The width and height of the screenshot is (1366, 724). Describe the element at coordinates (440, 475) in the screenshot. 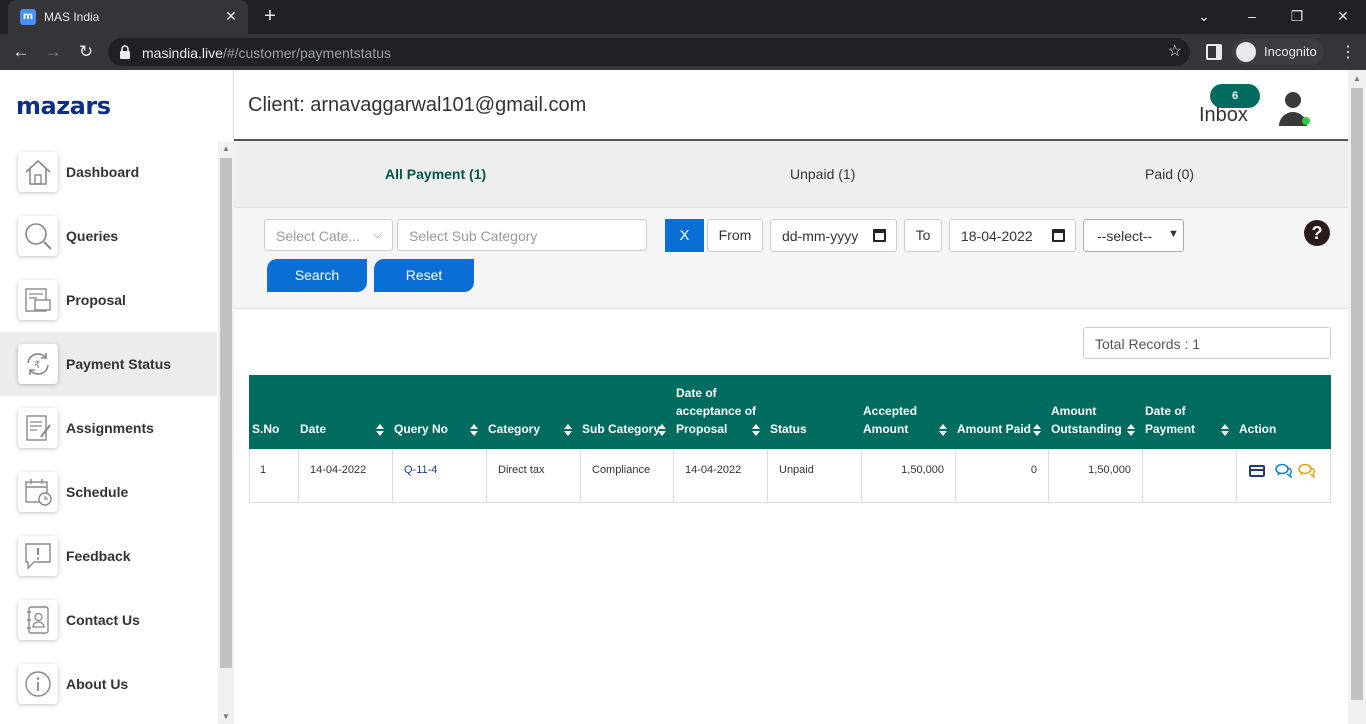

I see `cell-query-no: Q-11-4` at that location.